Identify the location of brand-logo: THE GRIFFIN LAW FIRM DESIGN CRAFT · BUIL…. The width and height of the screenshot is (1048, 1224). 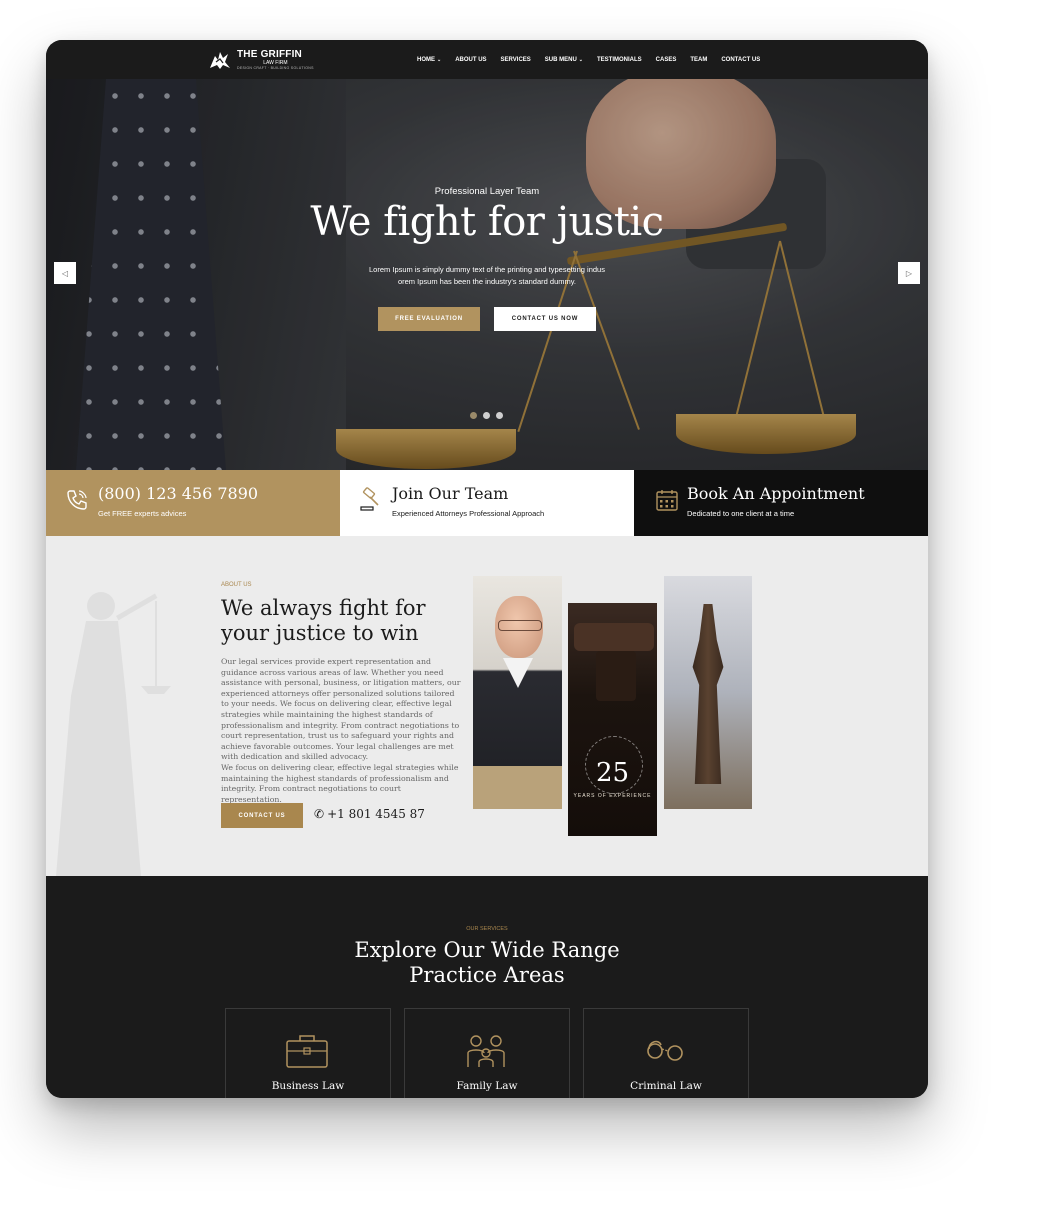
(261, 60).